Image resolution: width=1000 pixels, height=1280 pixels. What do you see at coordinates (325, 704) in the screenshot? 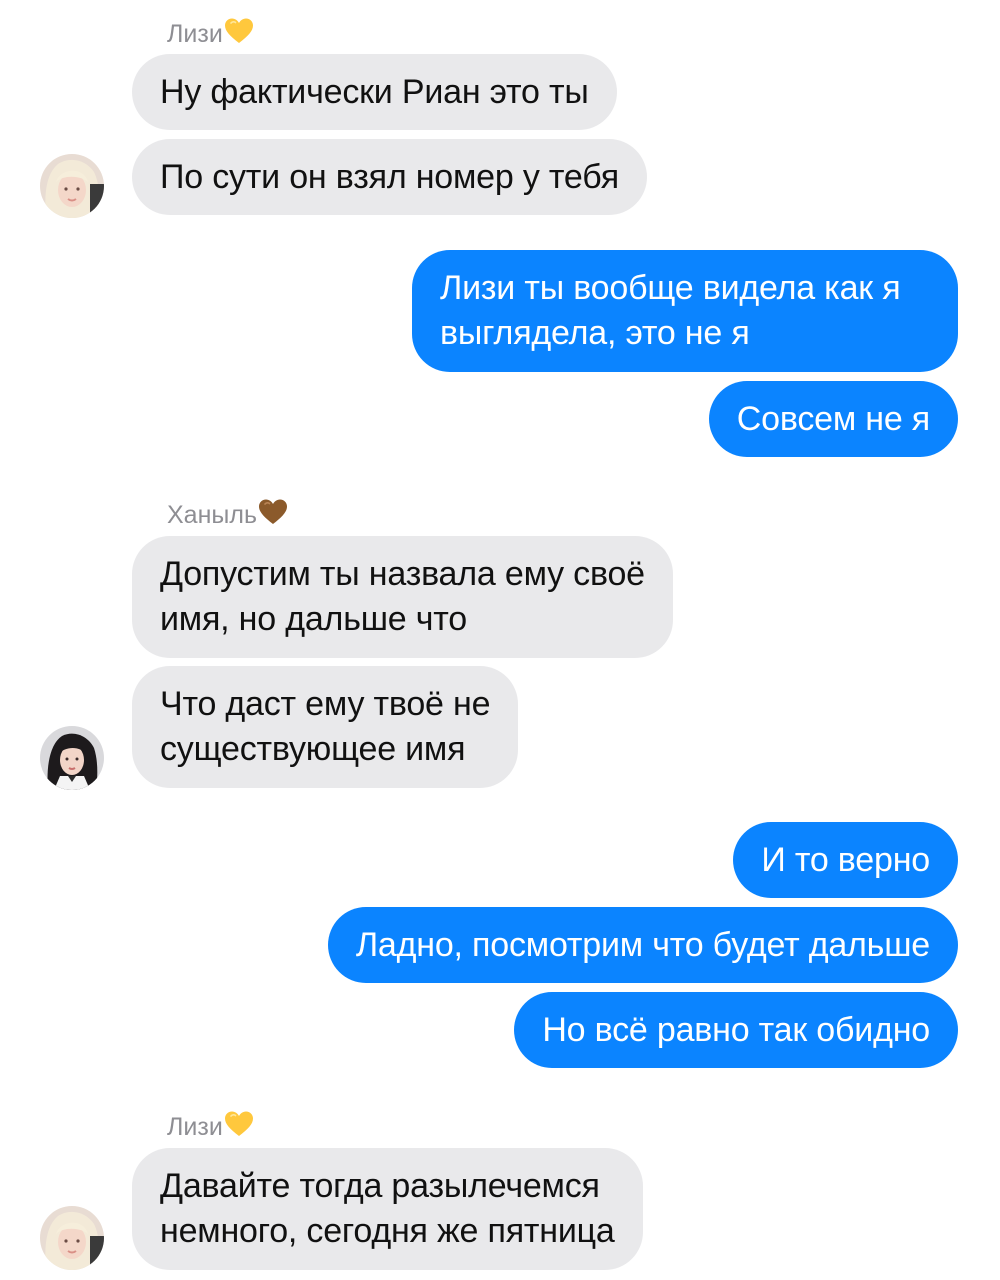
I see `message-text-line: Что даст ему твоё не` at bounding box center [325, 704].